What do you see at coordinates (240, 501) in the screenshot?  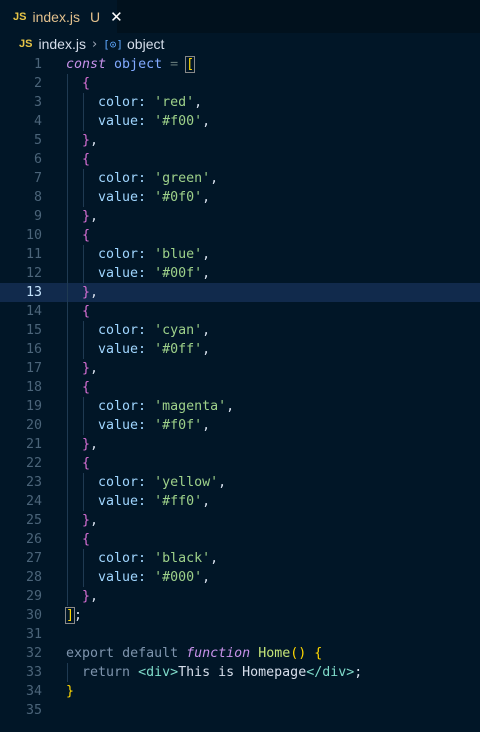 I see `code-line: 24 value: '#ff0',` at bounding box center [240, 501].